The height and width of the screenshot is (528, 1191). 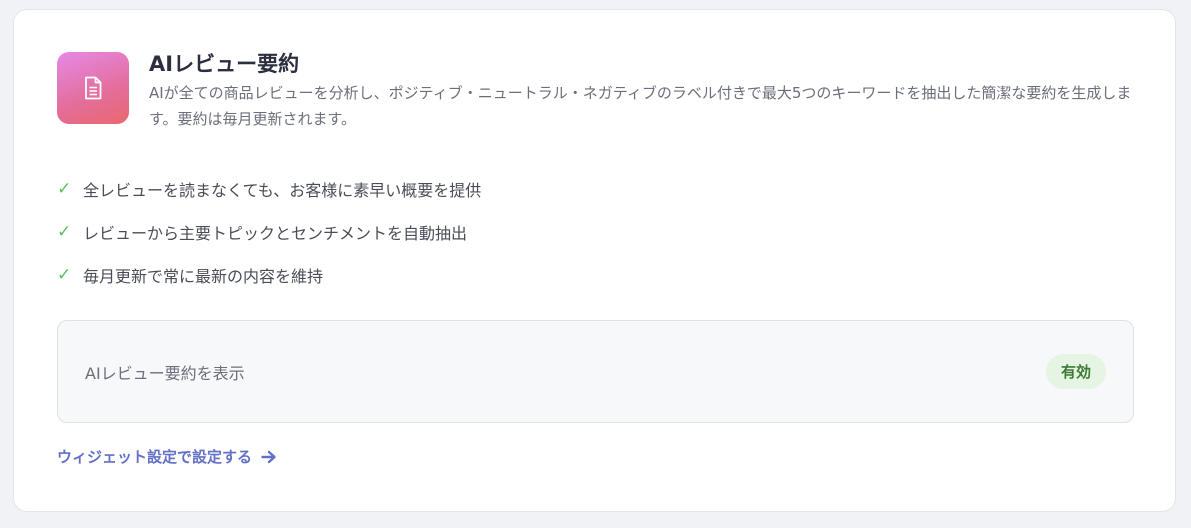 What do you see at coordinates (155, 457) in the screenshot?
I see `widget-settings-link-label: ウィジェット設定で設定する` at bounding box center [155, 457].